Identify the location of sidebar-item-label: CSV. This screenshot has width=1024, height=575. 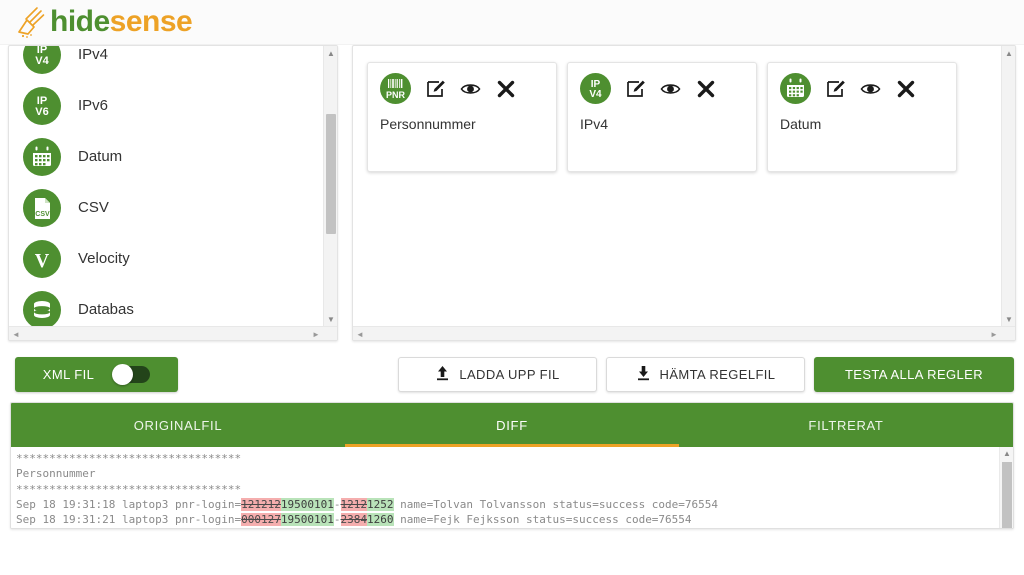
(93, 207).